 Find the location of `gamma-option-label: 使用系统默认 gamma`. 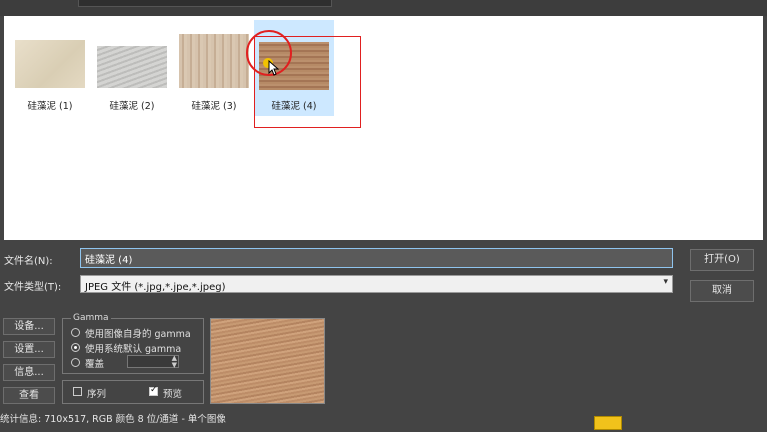

gamma-option-label: 使用系统默认 gamma is located at coordinates (133, 349).